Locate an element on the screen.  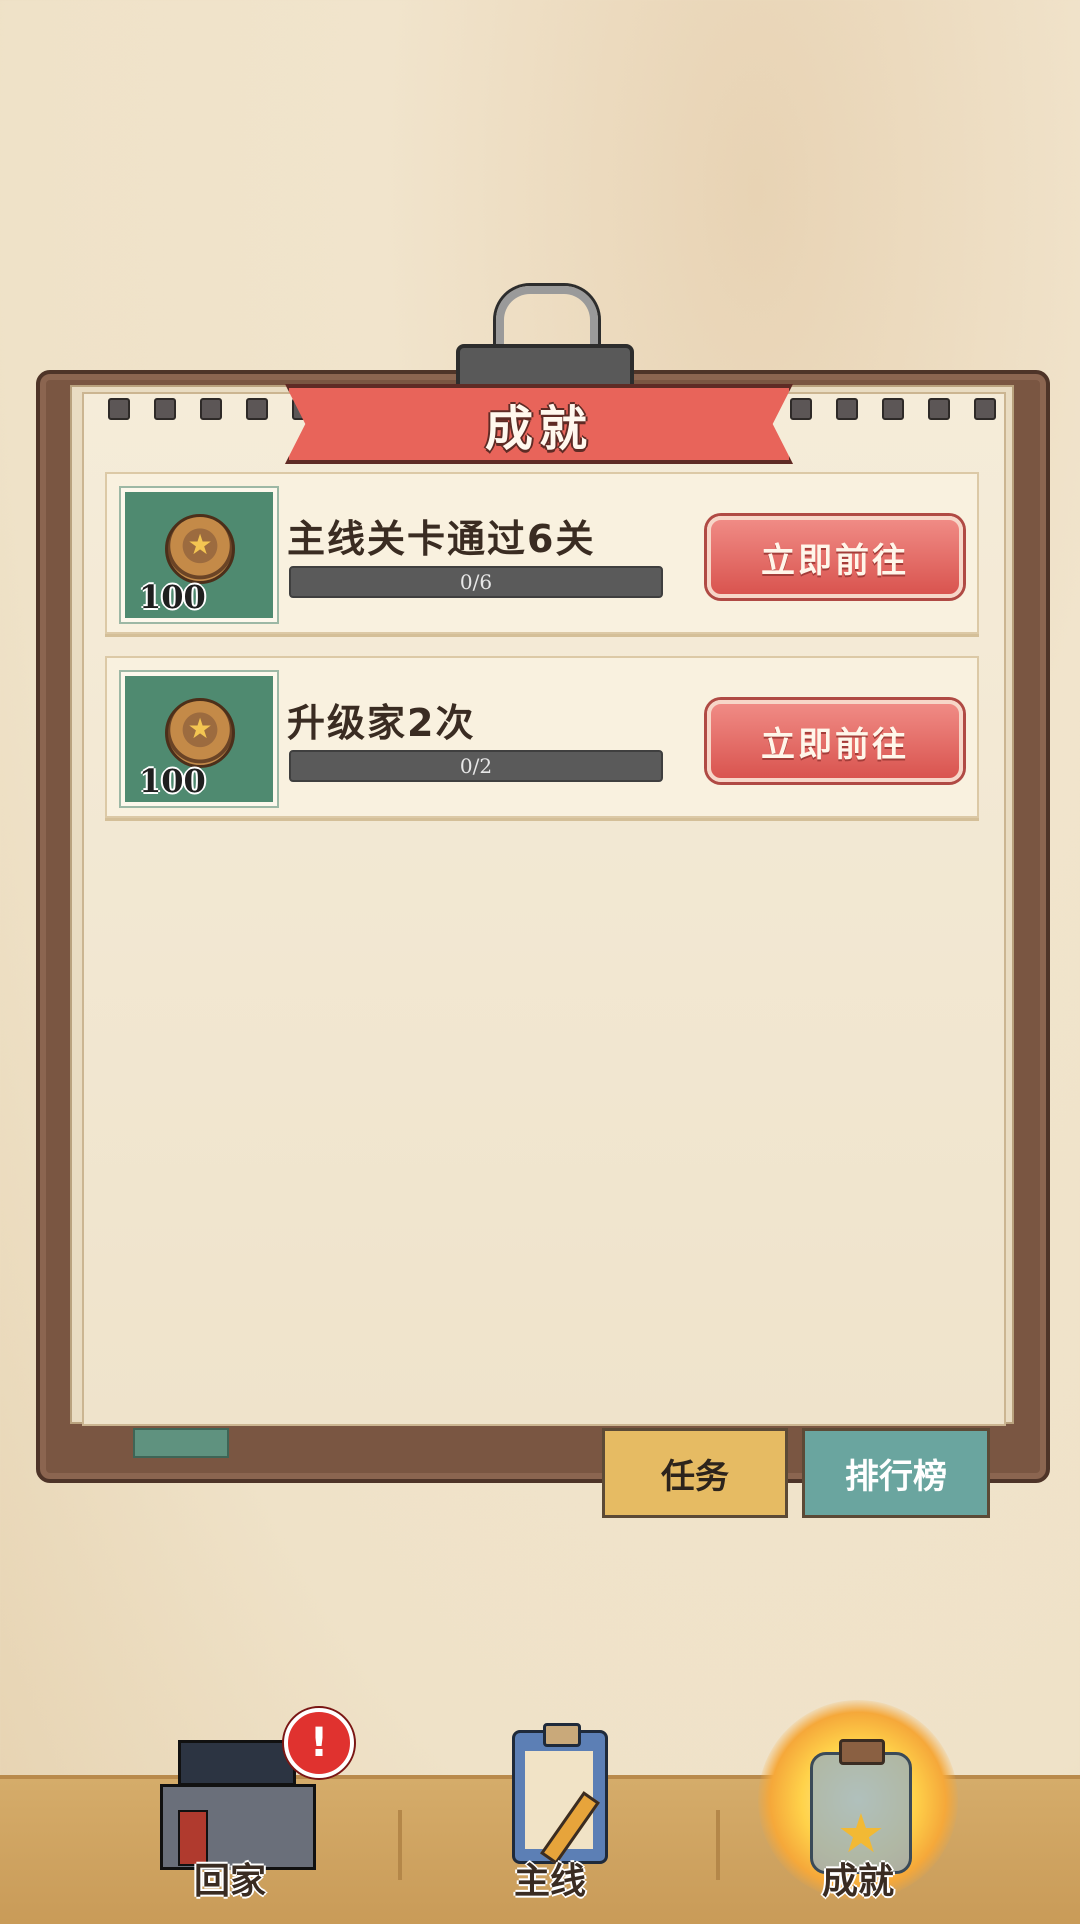
achievement-card: ★ 100 主线关卡通过6关 0/6 立即前往 is located at coordinates (542, 553).